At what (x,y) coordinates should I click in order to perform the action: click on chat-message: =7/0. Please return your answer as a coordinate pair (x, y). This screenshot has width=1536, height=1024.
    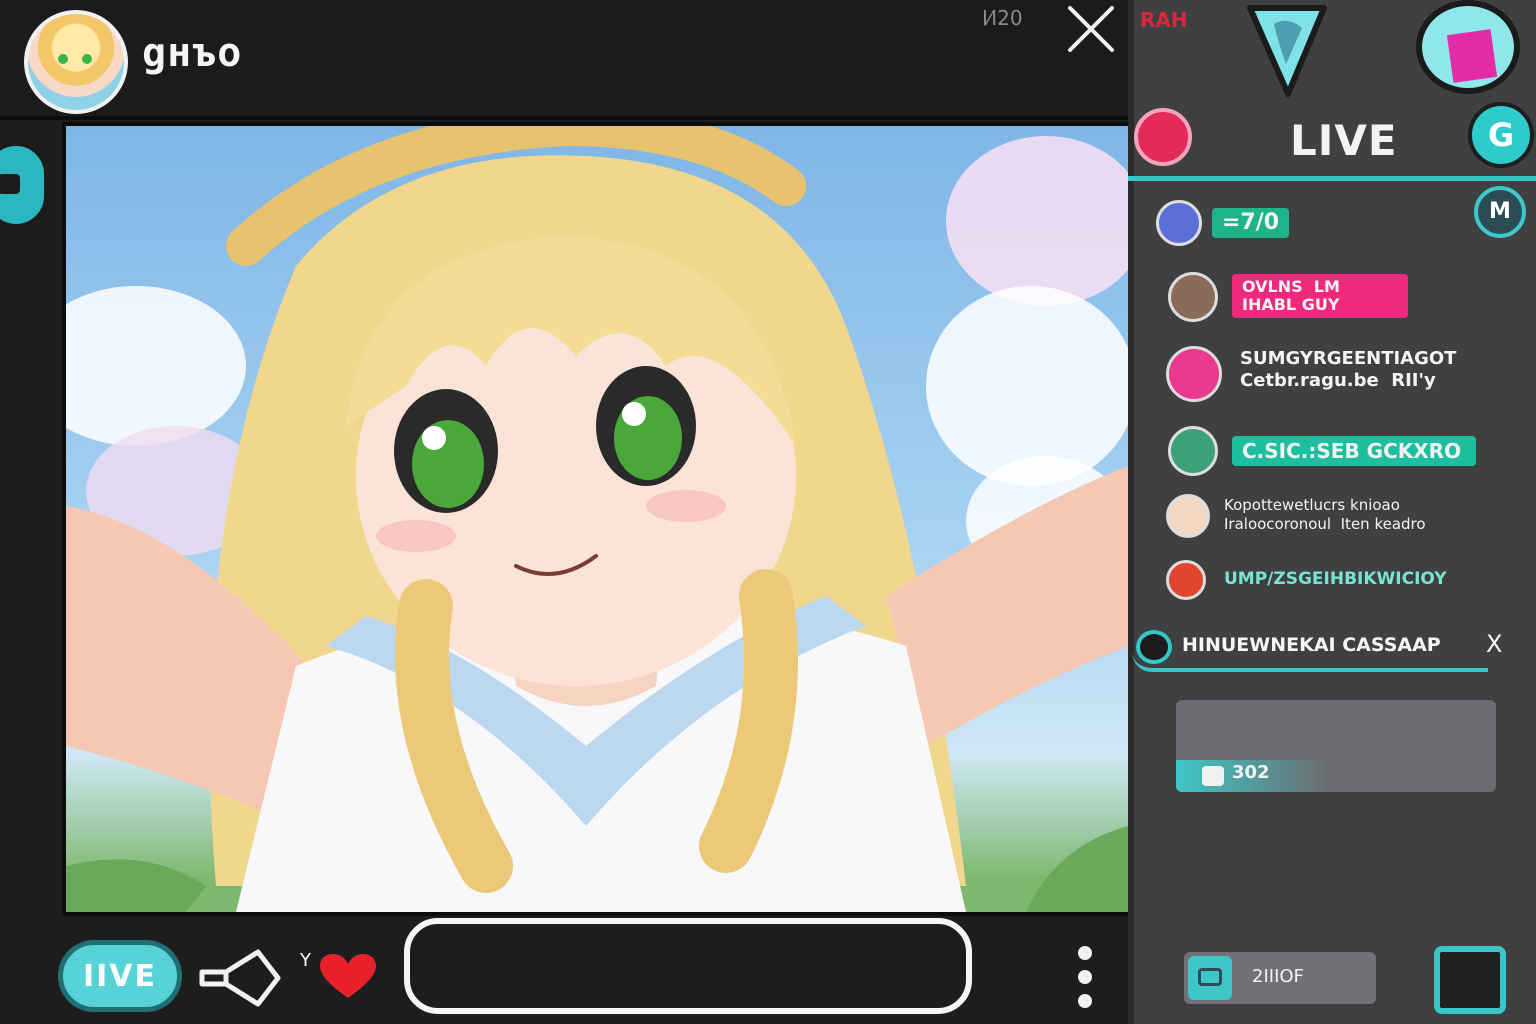
    Looking at the image, I should click on (1251, 223).